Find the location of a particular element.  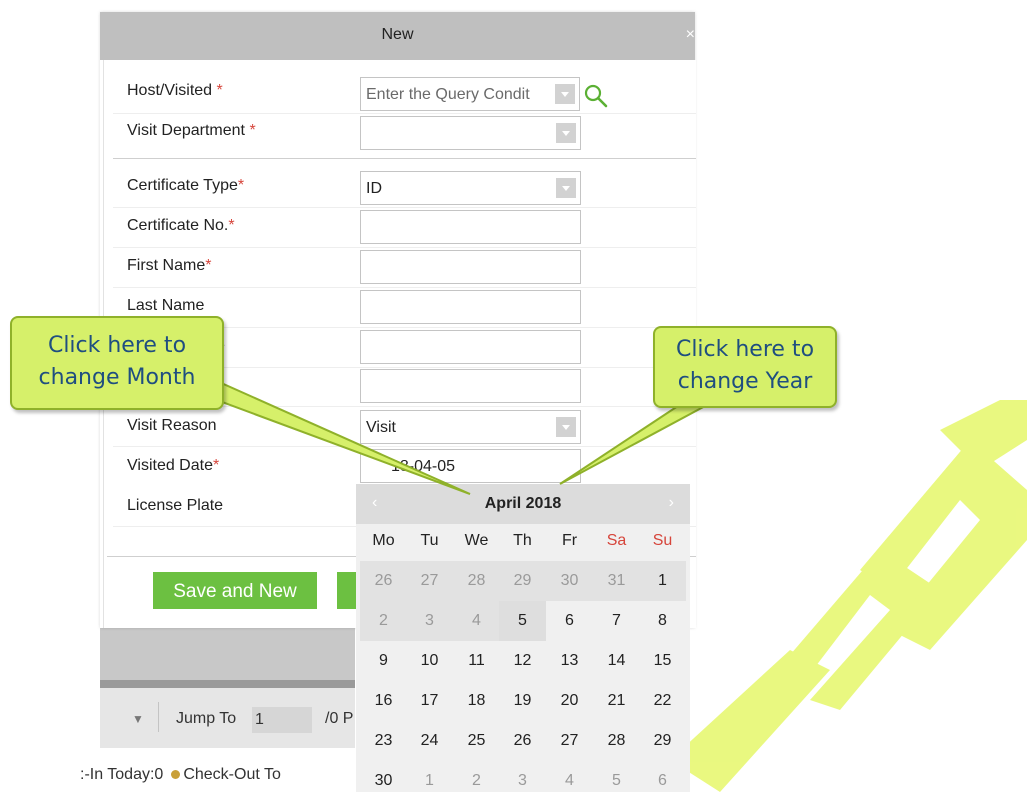

year-callout-line1: Click here to is located at coordinates (745, 349).